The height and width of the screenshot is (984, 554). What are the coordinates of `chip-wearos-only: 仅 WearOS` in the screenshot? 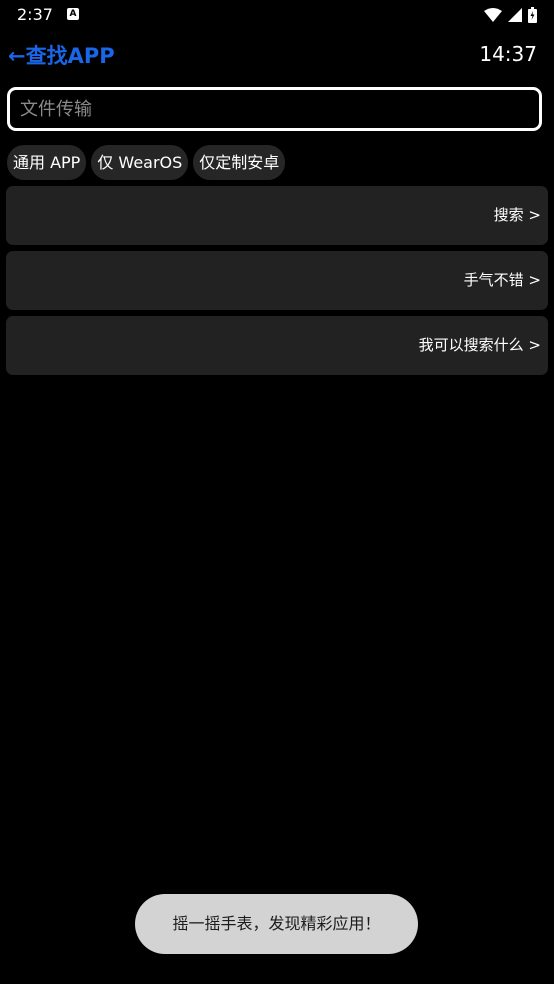 It's located at (140, 162).